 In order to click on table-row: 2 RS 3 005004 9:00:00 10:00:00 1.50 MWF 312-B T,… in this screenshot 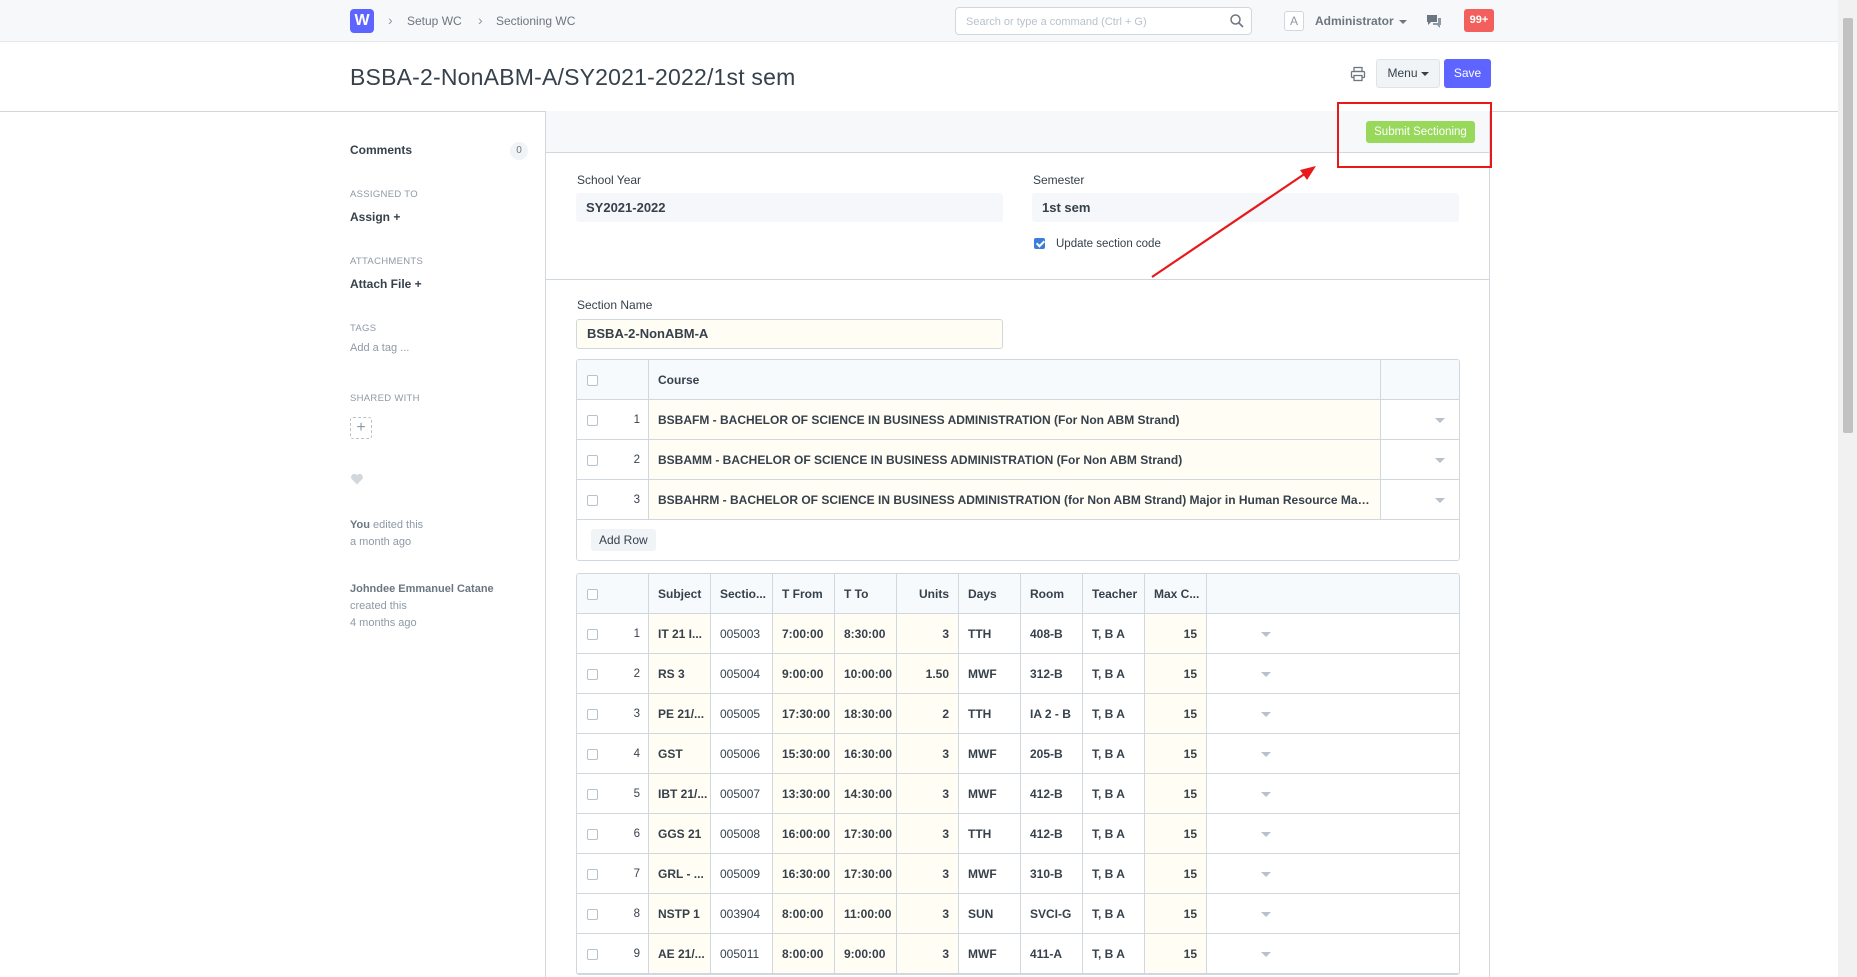, I will do `click(1018, 674)`.